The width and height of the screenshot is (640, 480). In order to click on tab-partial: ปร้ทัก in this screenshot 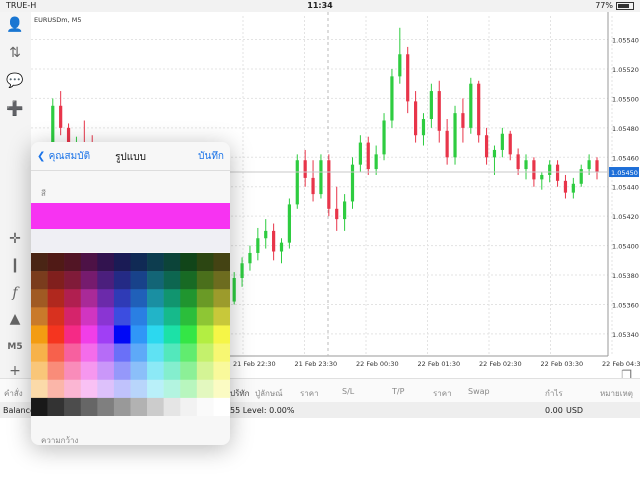, I will do `click(240, 393)`.